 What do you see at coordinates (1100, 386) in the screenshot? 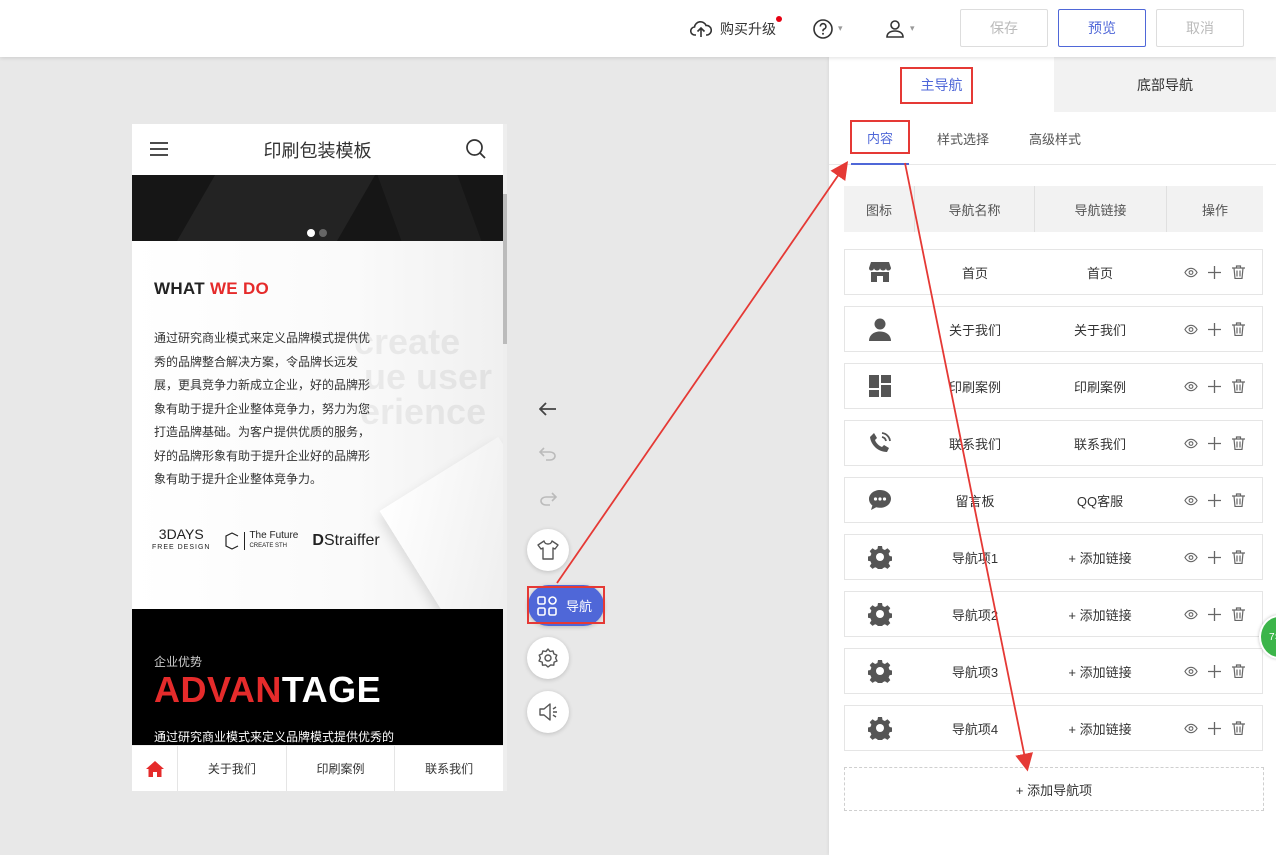
I see `nav-link-cell: 印刷案例` at bounding box center [1100, 386].